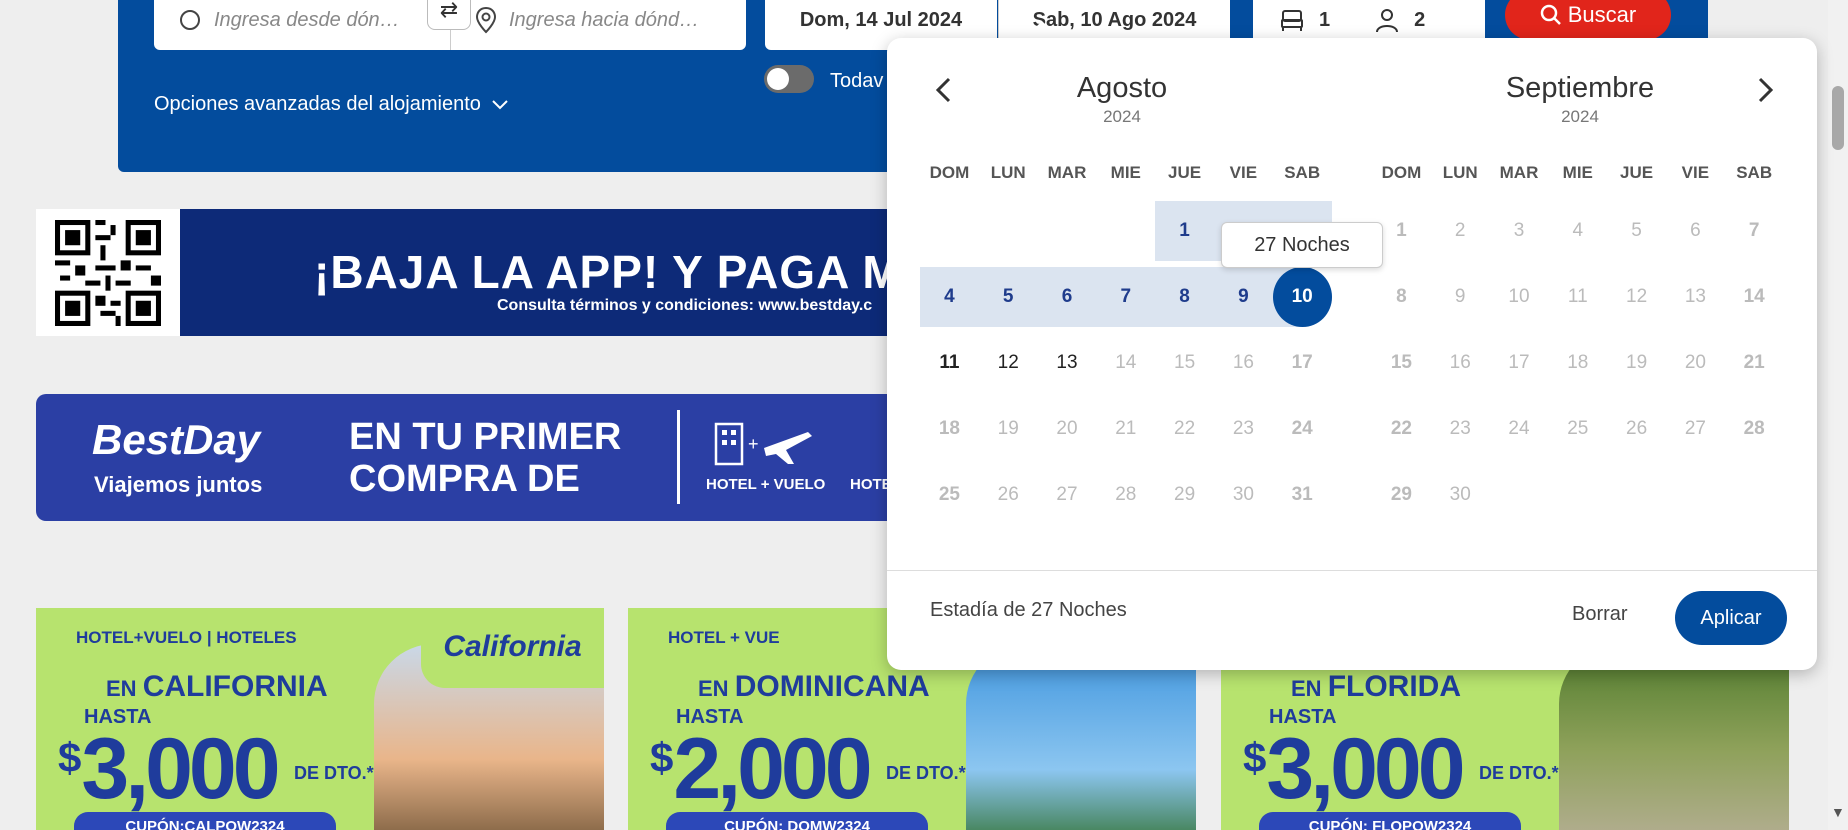 This screenshot has width=1848, height=830. What do you see at coordinates (1008, 297) in the screenshot?
I see `calendar-day: 5` at bounding box center [1008, 297].